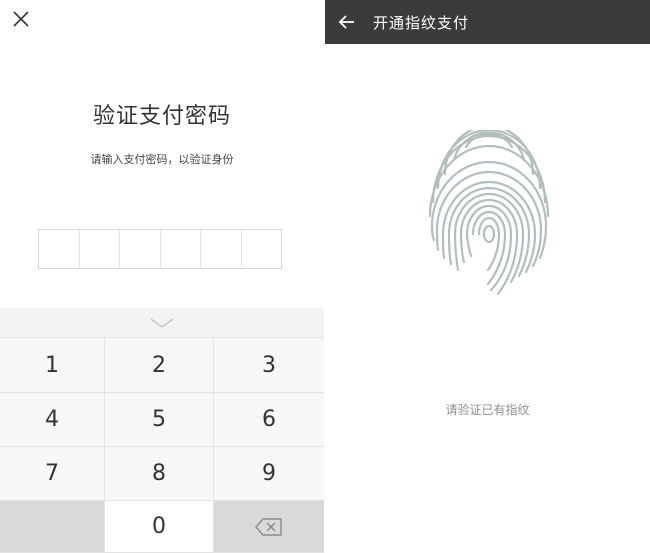 The image size is (650, 553). I want to click on key-8: 8, so click(159, 474).